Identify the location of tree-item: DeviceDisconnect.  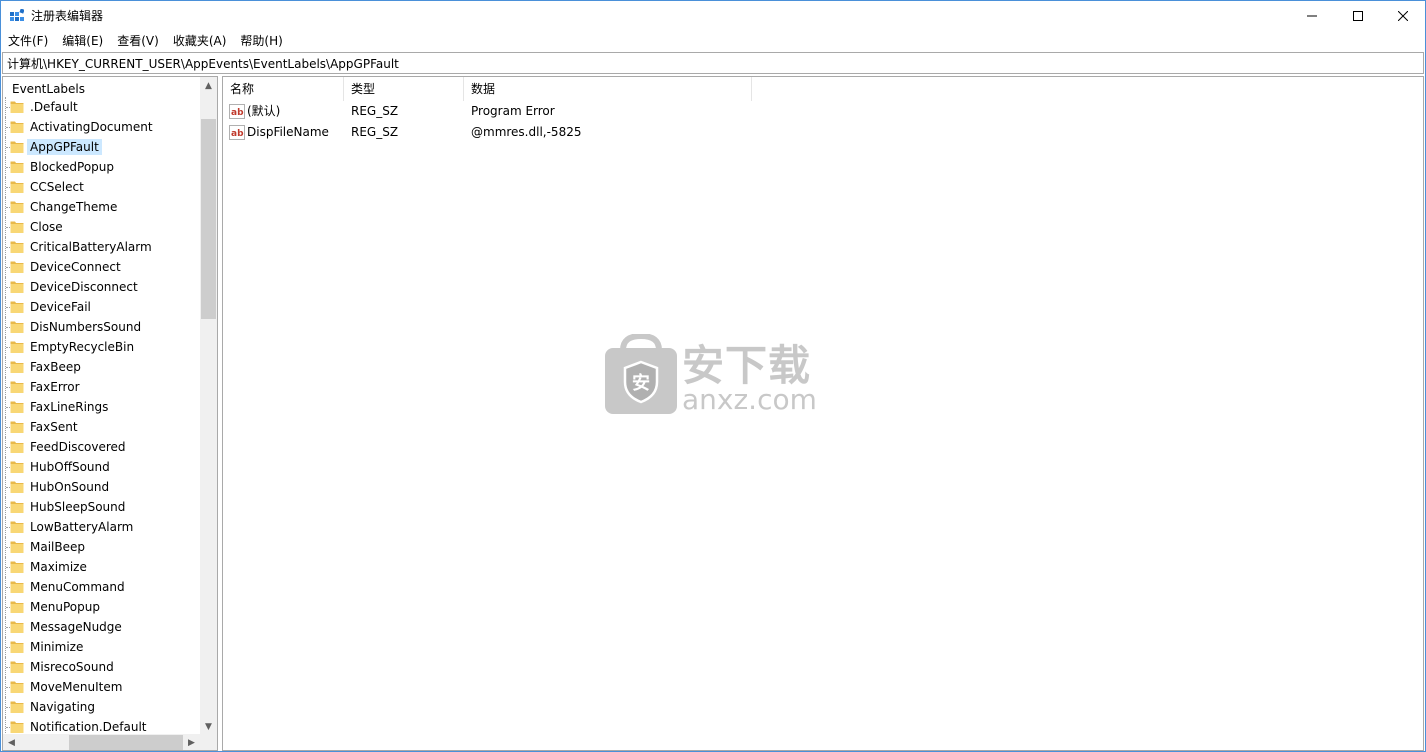
(101, 287).